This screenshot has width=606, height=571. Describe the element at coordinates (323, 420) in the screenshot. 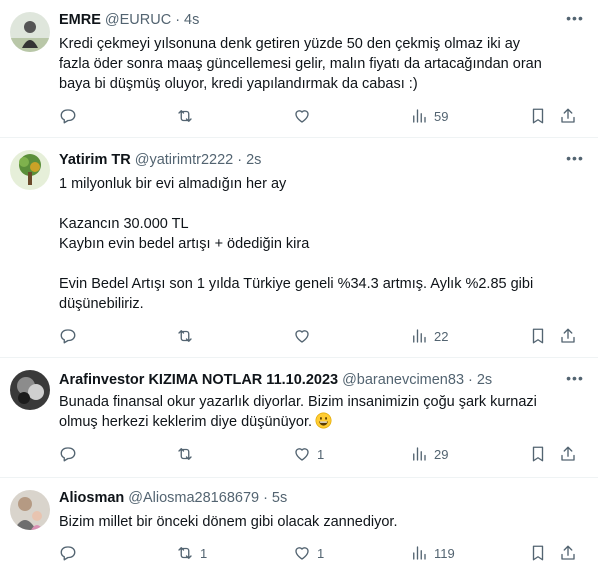

I see `grinning-face-emoji` at that location.